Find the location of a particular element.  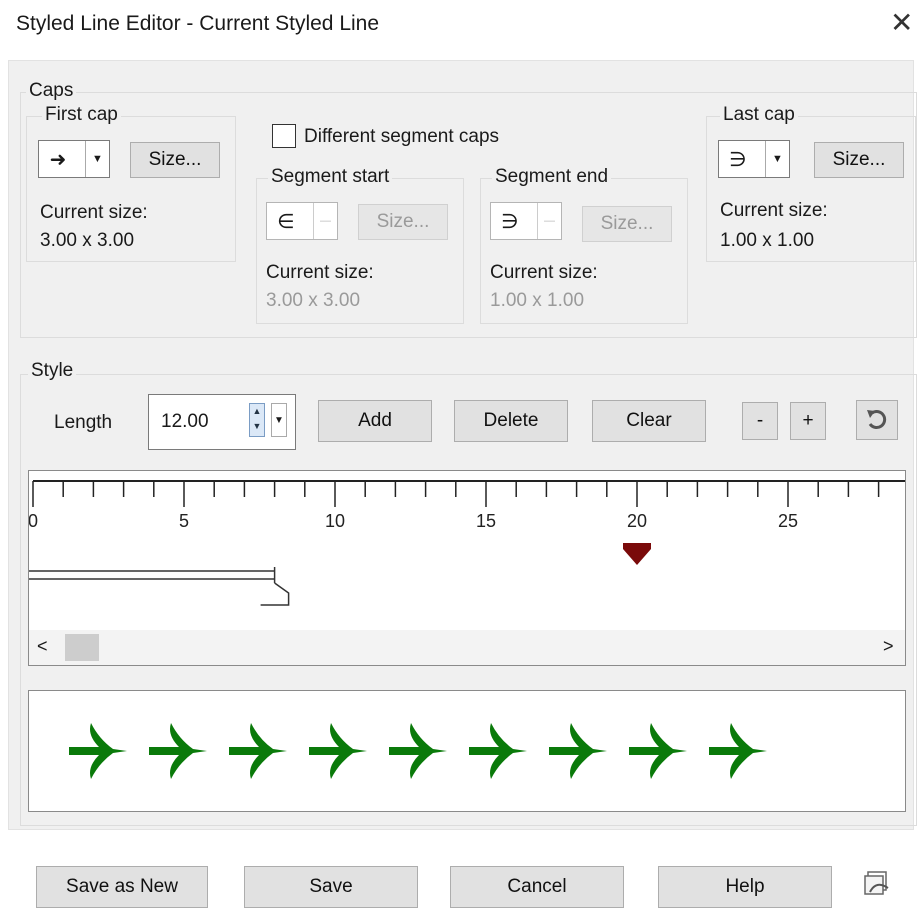

different-segment-caps-checkbox is located at coordinates (284, 136).